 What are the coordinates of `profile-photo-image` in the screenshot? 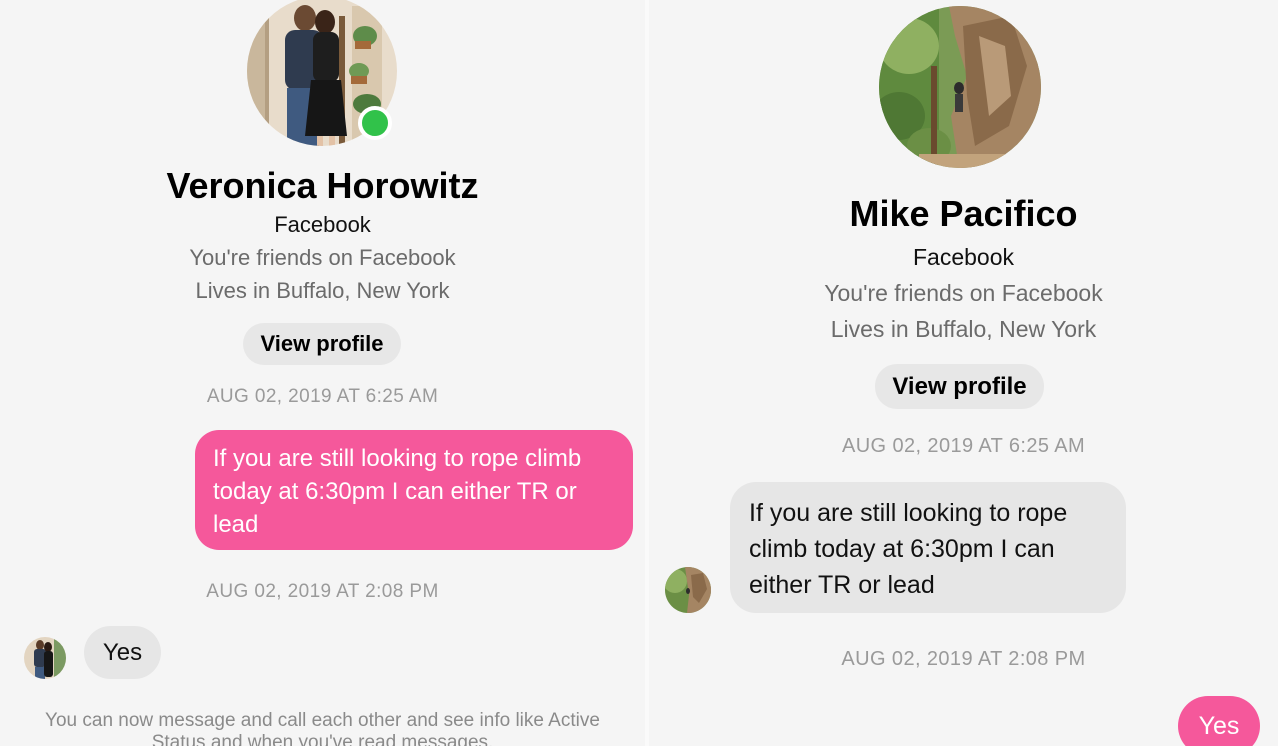 It's located at (960, 87).